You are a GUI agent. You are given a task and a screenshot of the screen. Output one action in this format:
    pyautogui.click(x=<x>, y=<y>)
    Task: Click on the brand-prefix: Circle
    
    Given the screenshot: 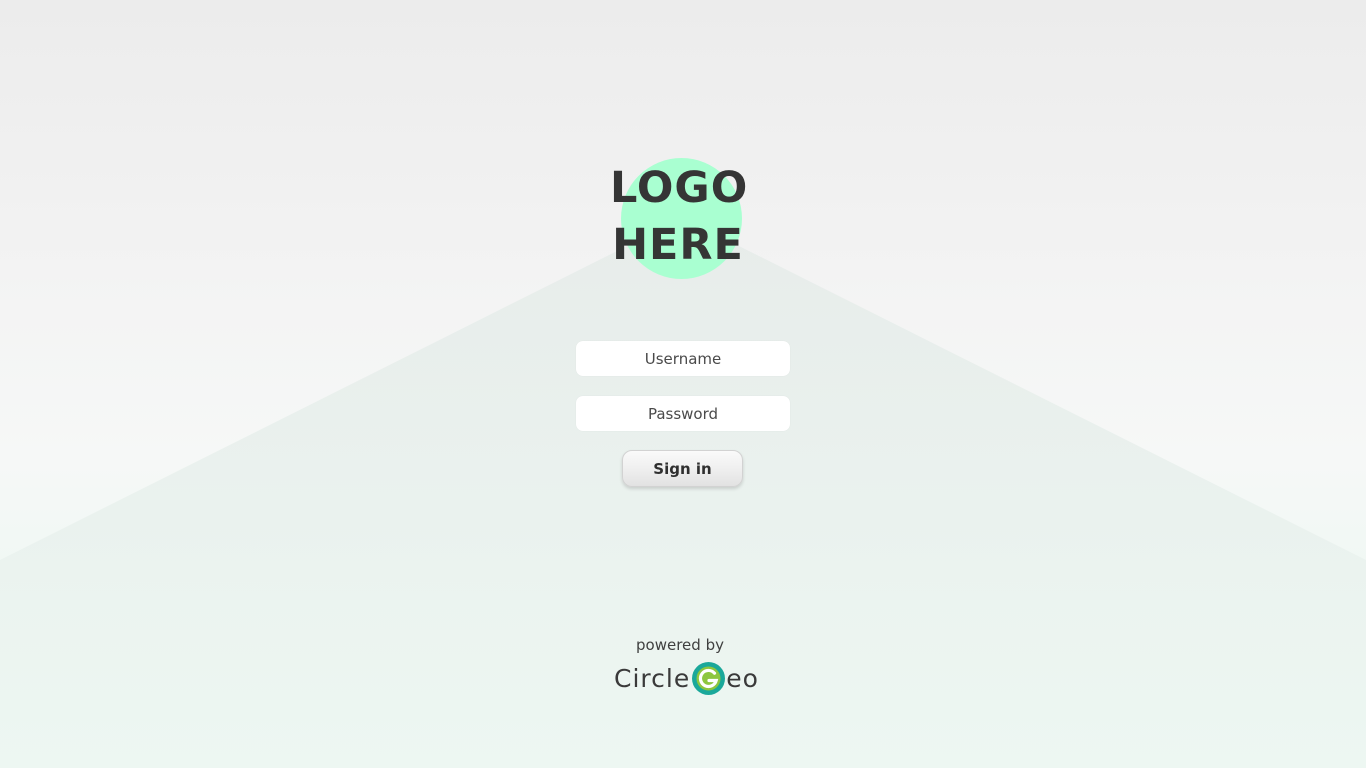 What is the action you would take?
    pyautogui.click(x=652, y=678)
    